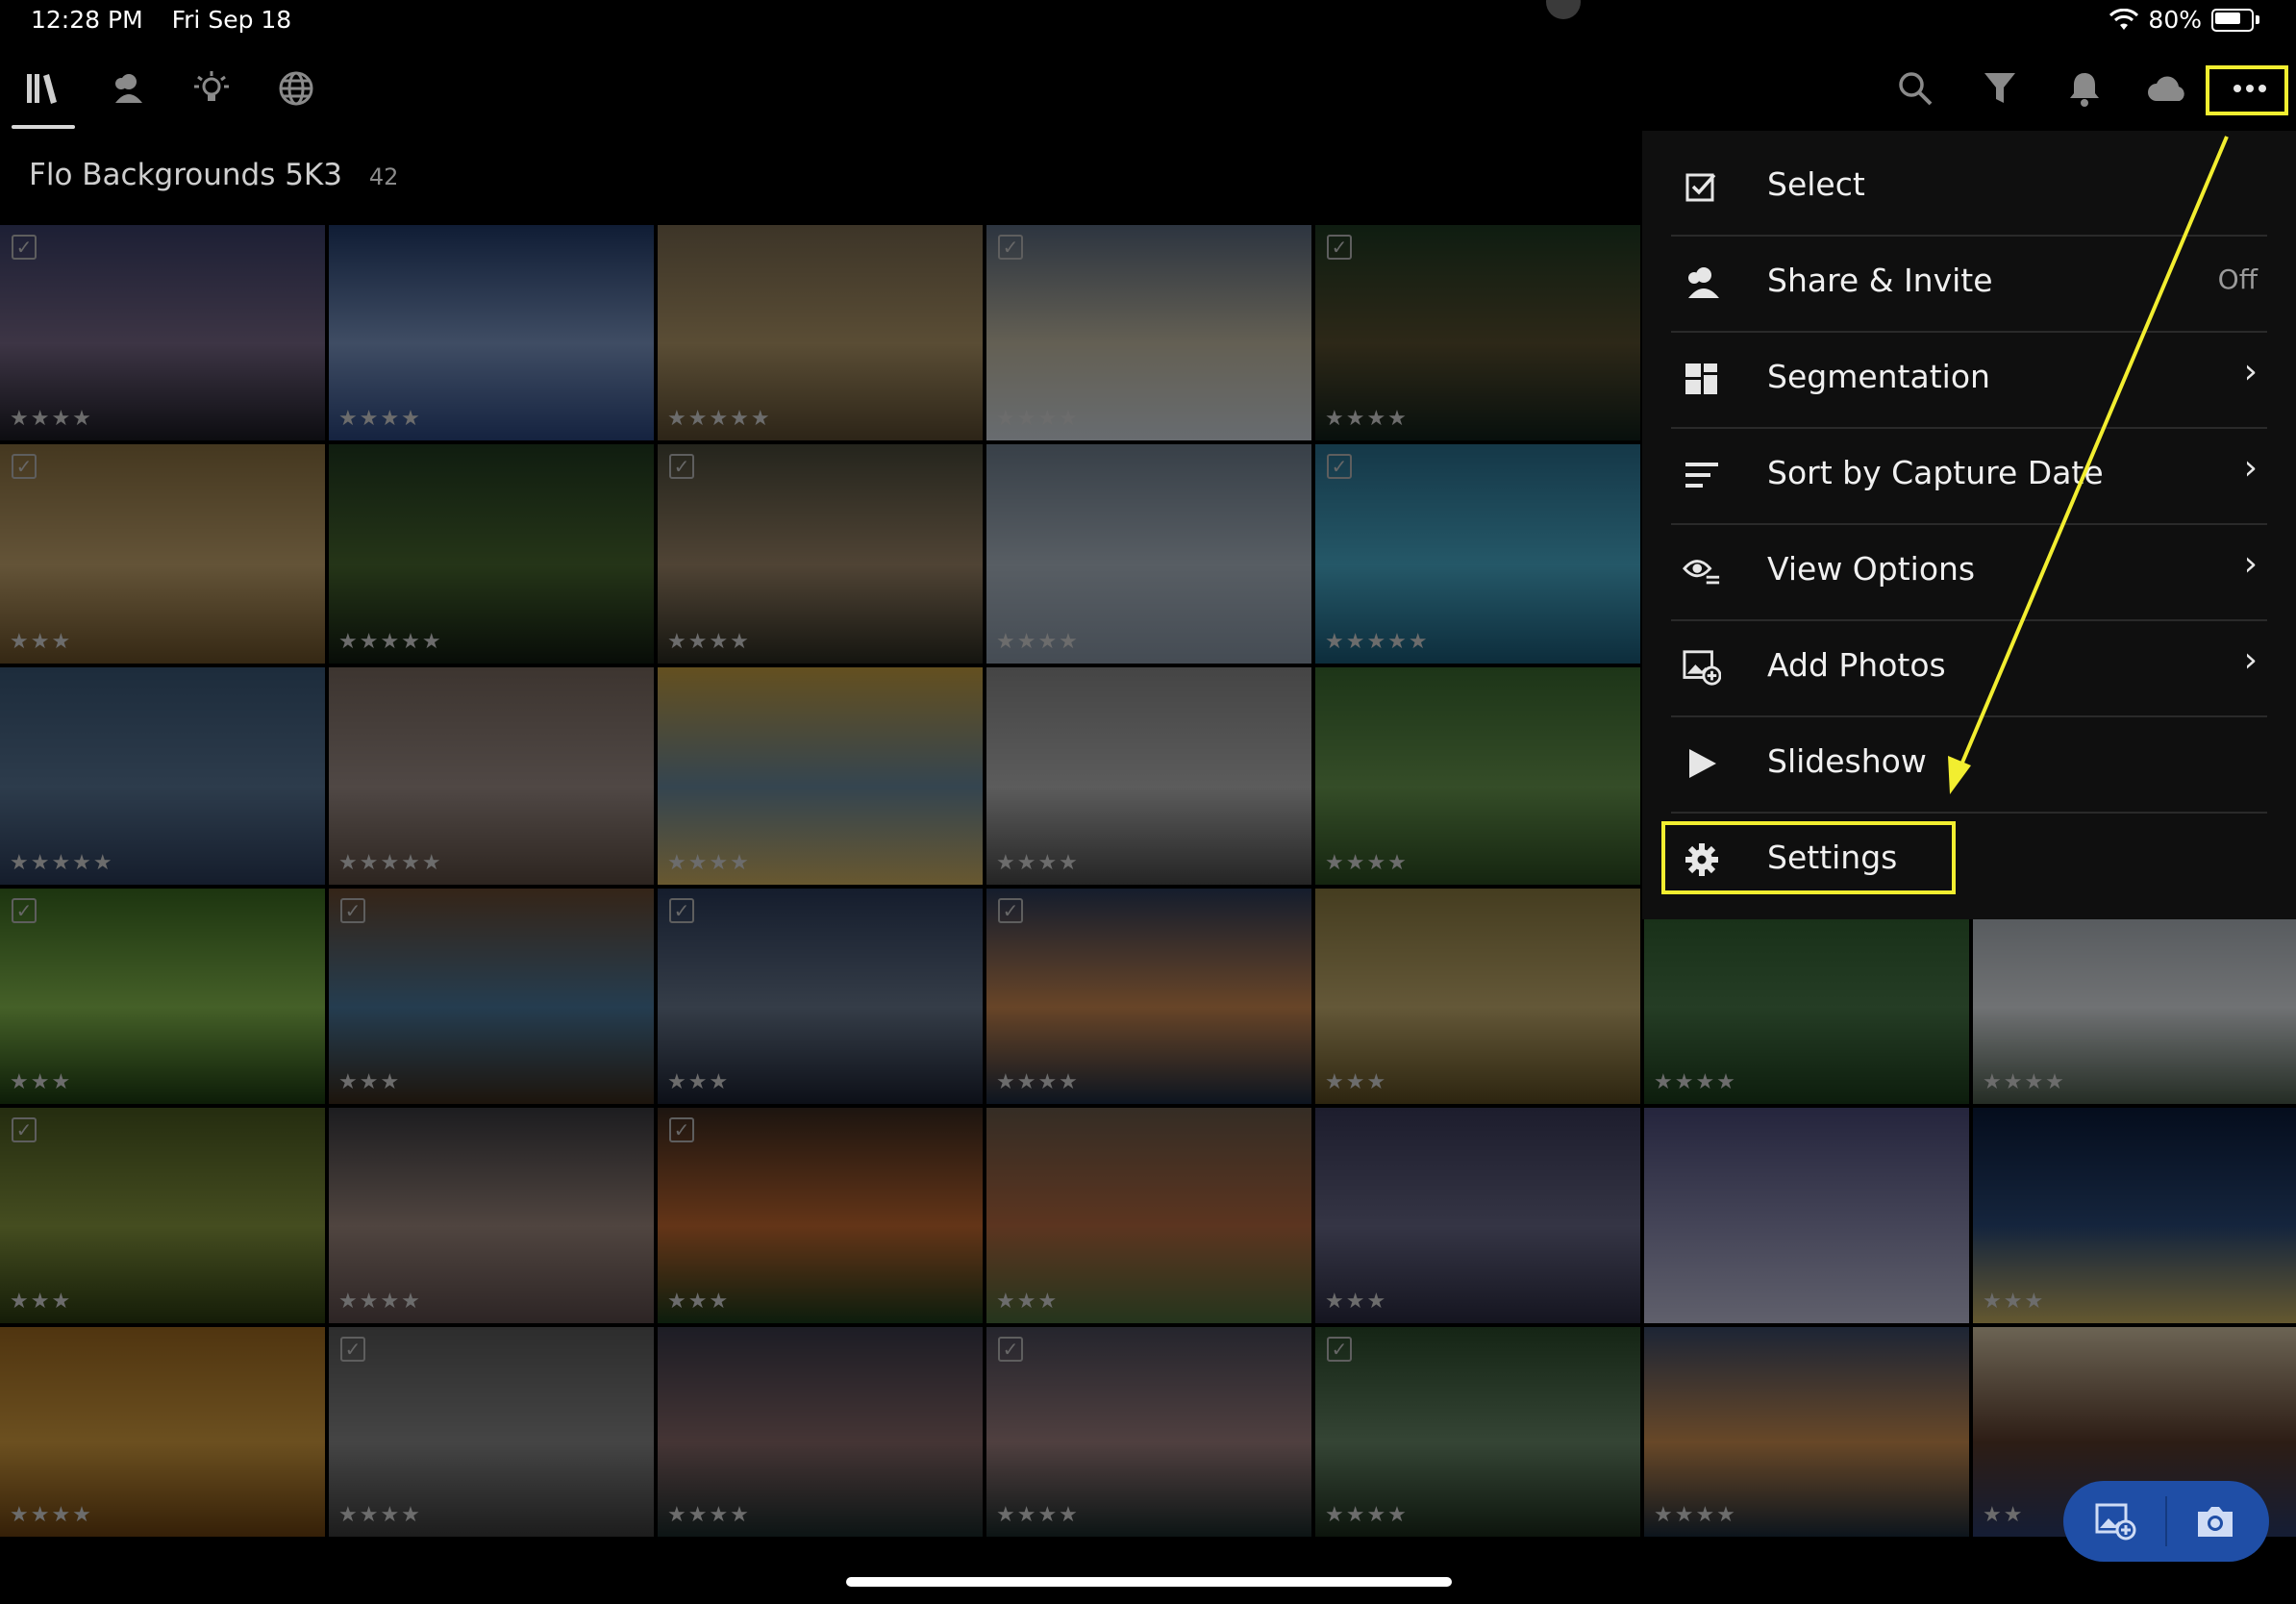 The image size is (2296, 1604). What do you see at coordinates (185, 175) in the screenshot?
I see `album-title: Flo Backgrounds 5K3` at bounding box center [185, 175].